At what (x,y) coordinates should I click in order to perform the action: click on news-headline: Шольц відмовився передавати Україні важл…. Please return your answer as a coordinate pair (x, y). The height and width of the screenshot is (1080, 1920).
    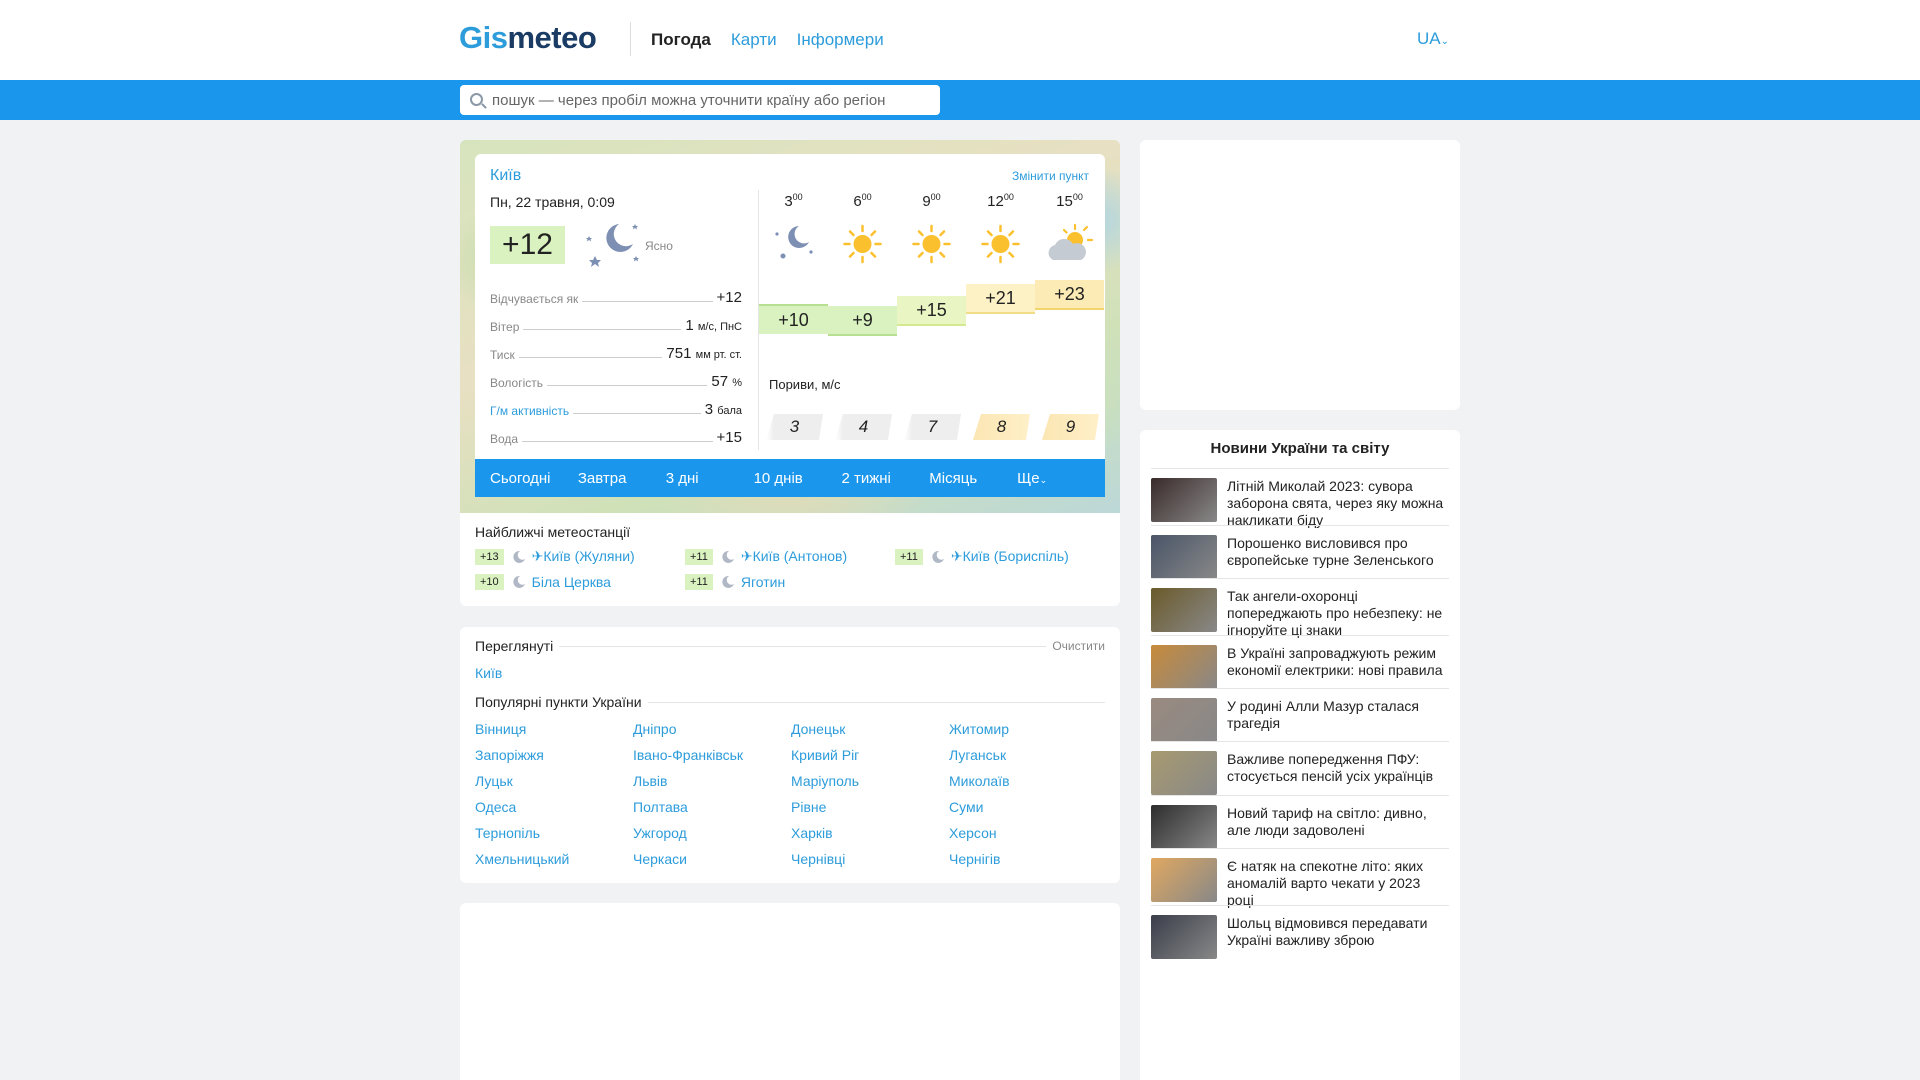
    Looking at the image, I should click on (1338, 937).